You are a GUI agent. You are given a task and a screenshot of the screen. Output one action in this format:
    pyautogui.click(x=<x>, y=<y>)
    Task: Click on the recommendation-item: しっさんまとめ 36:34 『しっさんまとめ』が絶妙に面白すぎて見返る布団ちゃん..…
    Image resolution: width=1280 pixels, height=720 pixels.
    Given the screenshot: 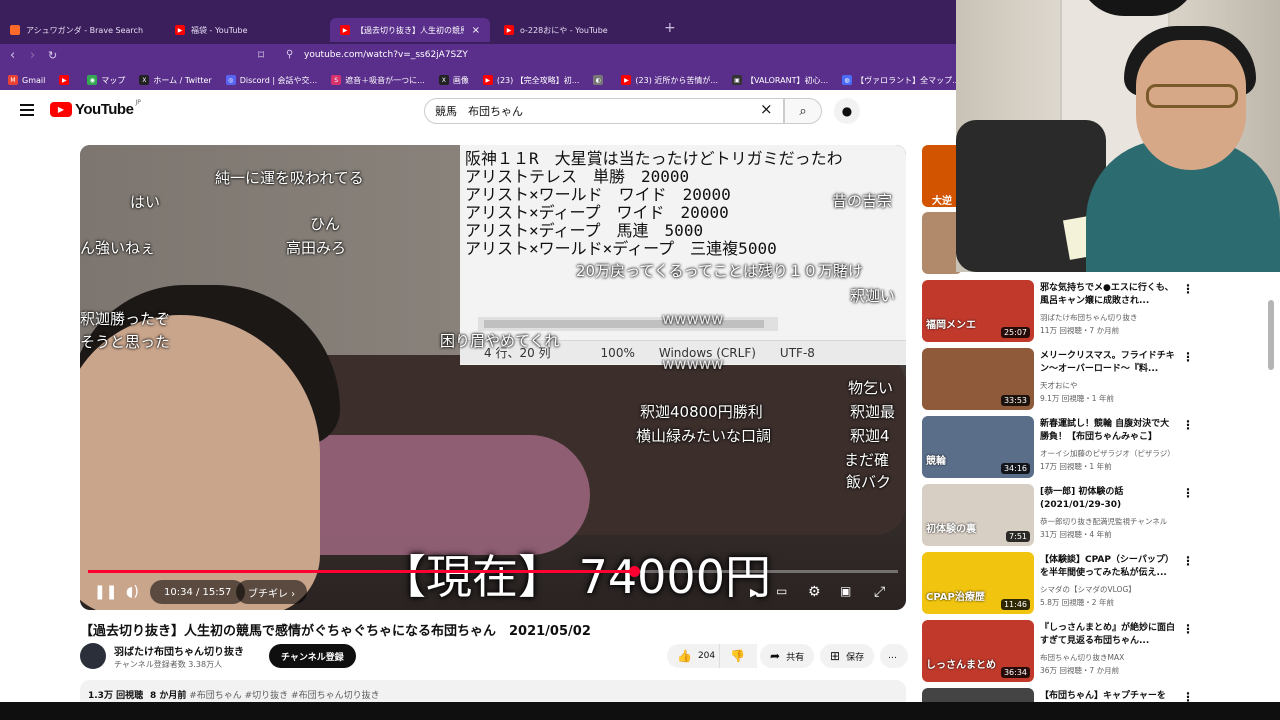 What is the action you would take?
    pyautogui.click(x=1097, y=651)
    